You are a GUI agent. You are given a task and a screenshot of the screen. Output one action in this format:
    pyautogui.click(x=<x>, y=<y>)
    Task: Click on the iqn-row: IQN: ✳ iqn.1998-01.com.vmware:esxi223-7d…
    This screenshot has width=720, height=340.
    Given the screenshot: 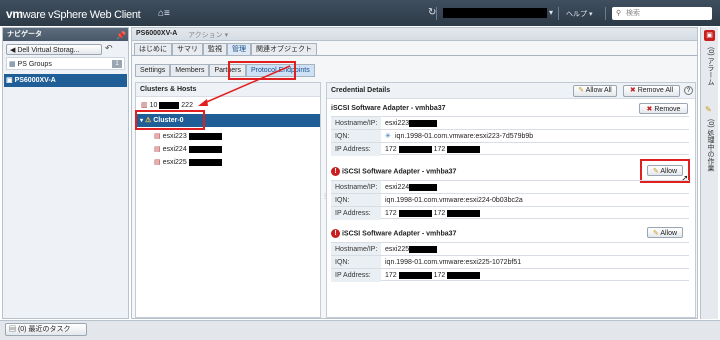 What is the action you would take?
    pyautogui.click(x=510, y=136)
    